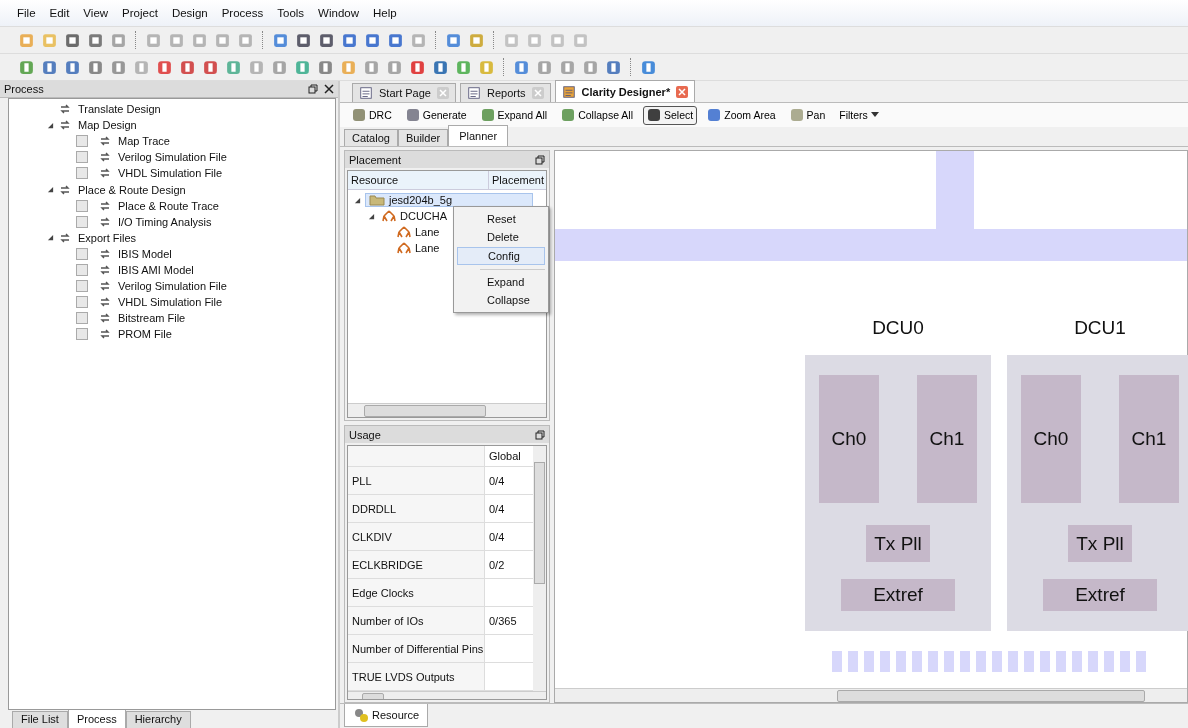 This screenshot has width=1188, height=728. What do you see at coordinates (501, 237) in the screenshot?
I see `context-menu-item: Delete` at bounding box center [501, 237].